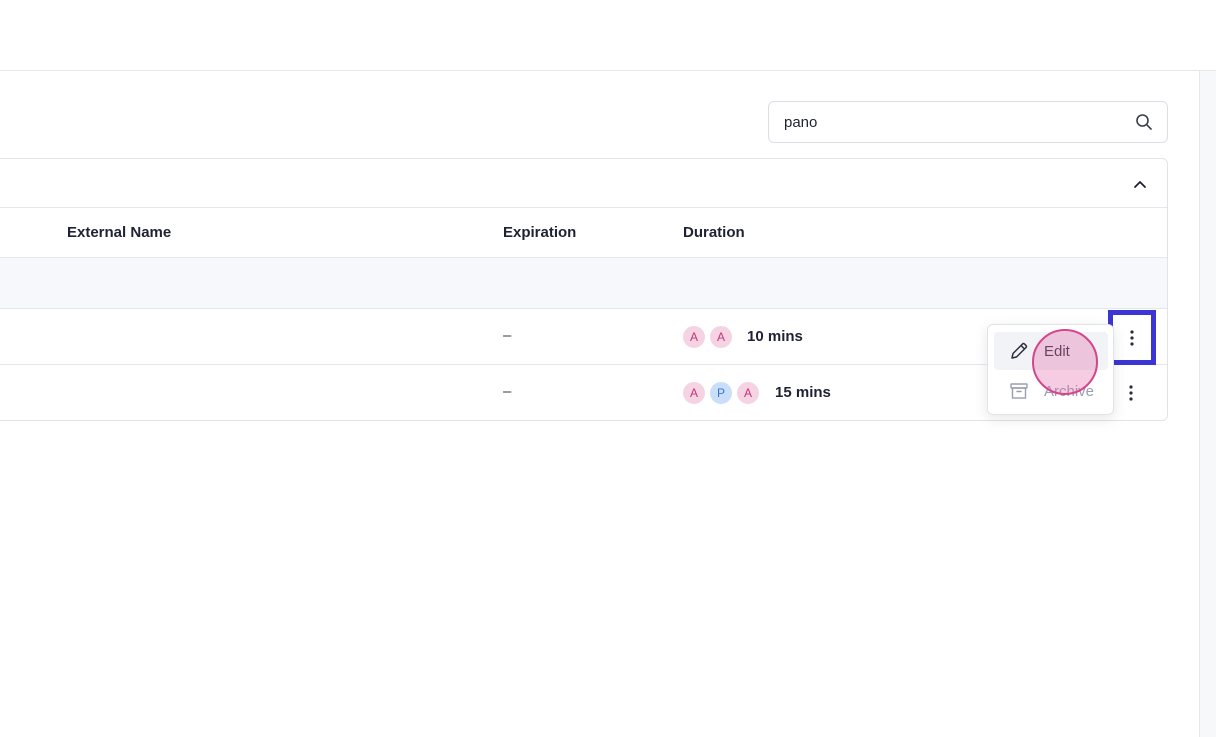  Describe the element at coordinates (714, 232) in the screenshot. I see `column-header-duration: Duration` at that location.